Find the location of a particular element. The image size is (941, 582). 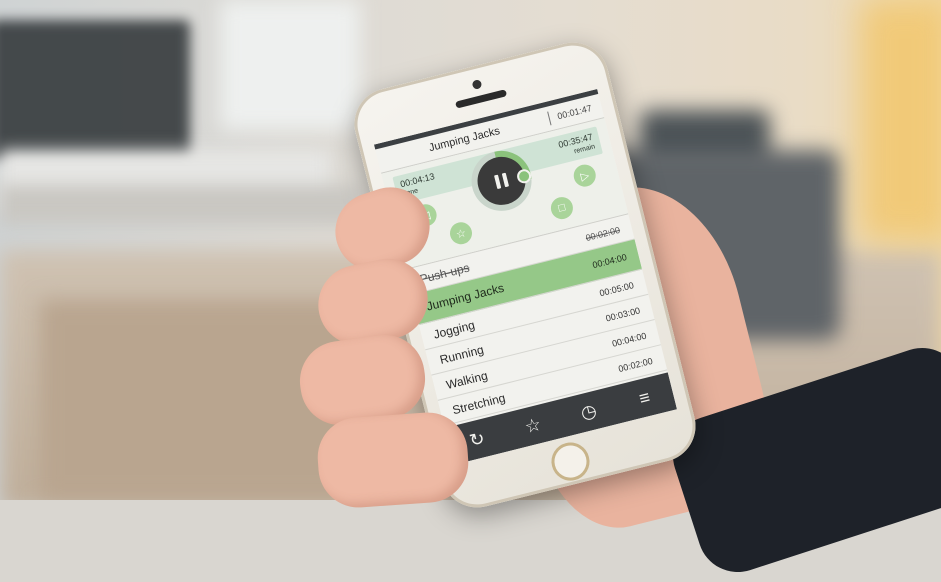

exercise-duration: 00:03:00 is located at coordinates (623, 314).